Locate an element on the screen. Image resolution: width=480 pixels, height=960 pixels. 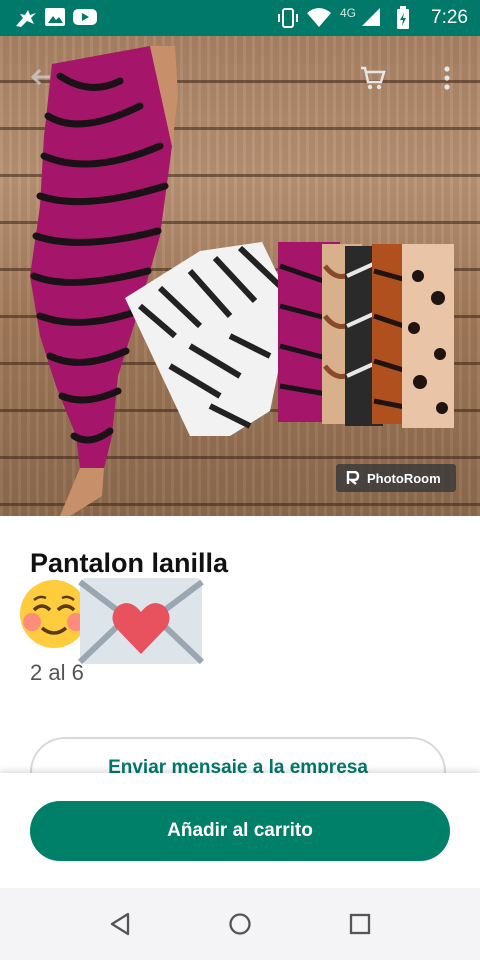
home-circle-icon is located at coordinates (240, 926).